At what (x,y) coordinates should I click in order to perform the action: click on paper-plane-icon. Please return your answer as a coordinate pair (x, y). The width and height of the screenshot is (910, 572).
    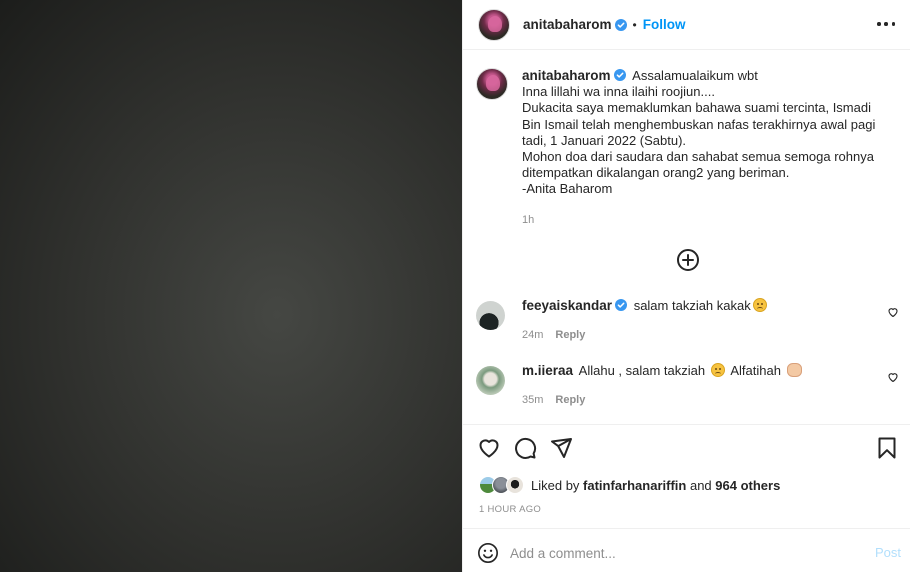
    Looking at the image, I should click on (561, 448).